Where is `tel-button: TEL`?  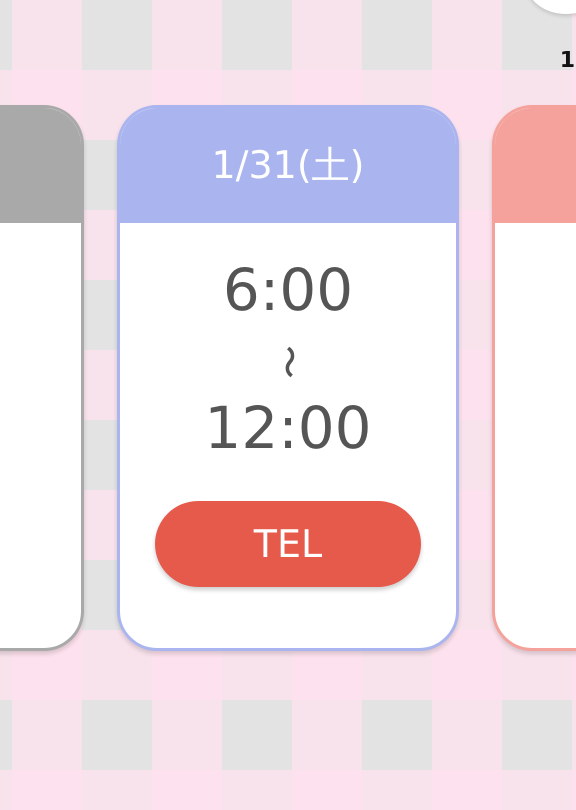
tel-button: TEL is located at coordinates (288, 544).